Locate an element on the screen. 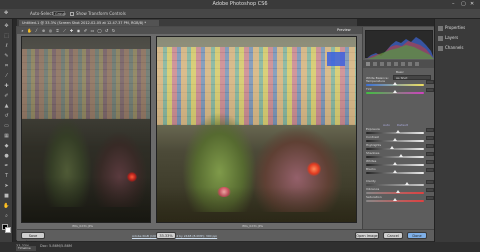  open-image-button: Open Image is located at coordinates (367, 235).